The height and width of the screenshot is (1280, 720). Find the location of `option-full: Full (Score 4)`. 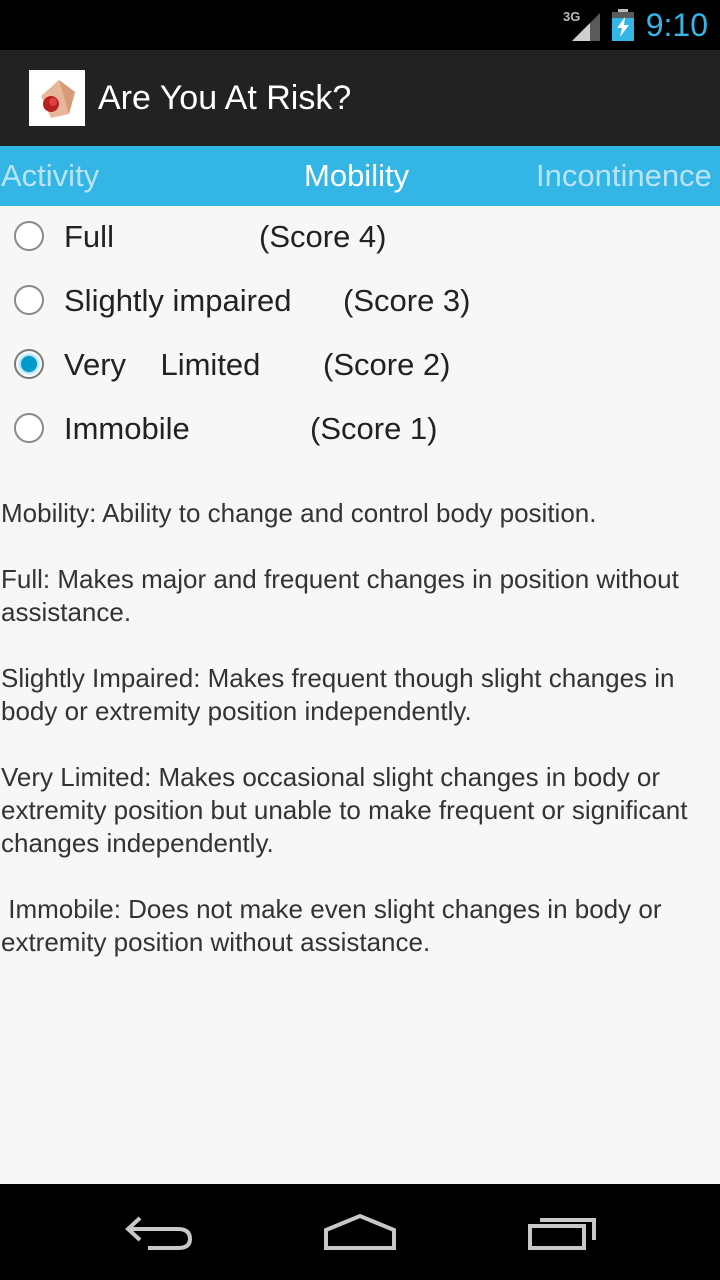

option-full: Full (Score 4) is located at coordinates (360, 238).